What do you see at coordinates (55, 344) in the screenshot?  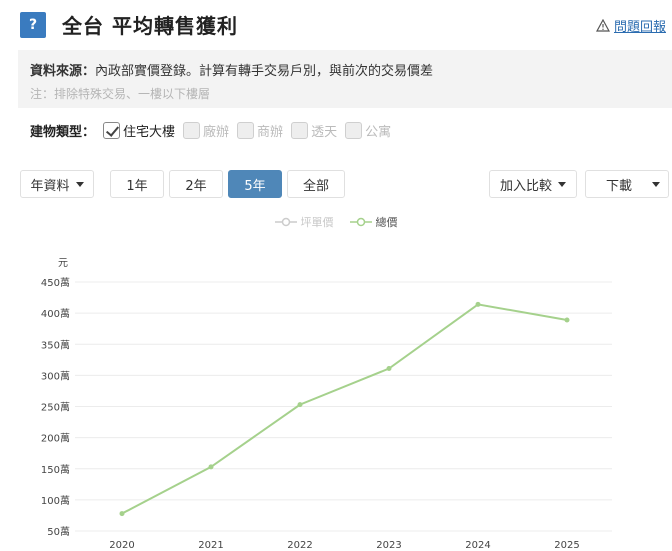 I see `y-tick-label: 350萬` at bounding box center [55, 344].